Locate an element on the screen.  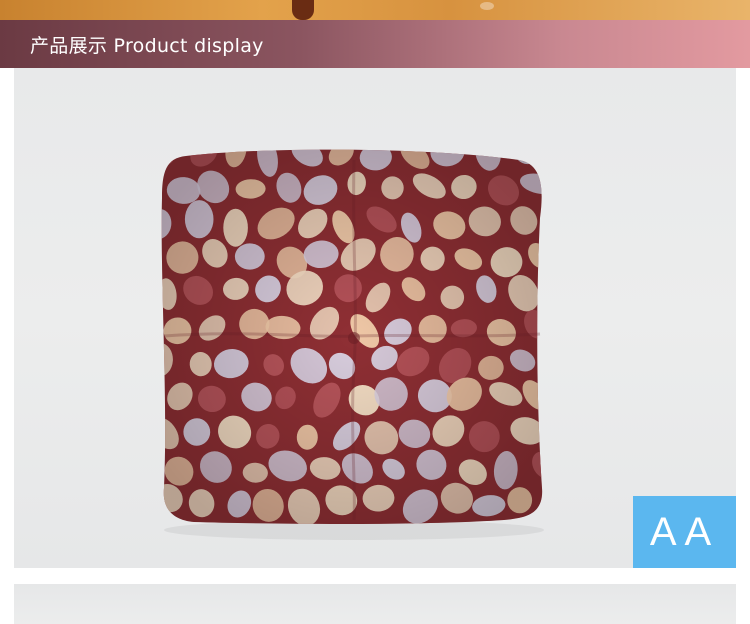
variant-label-badge: AA is located at coordinates (684, 532).